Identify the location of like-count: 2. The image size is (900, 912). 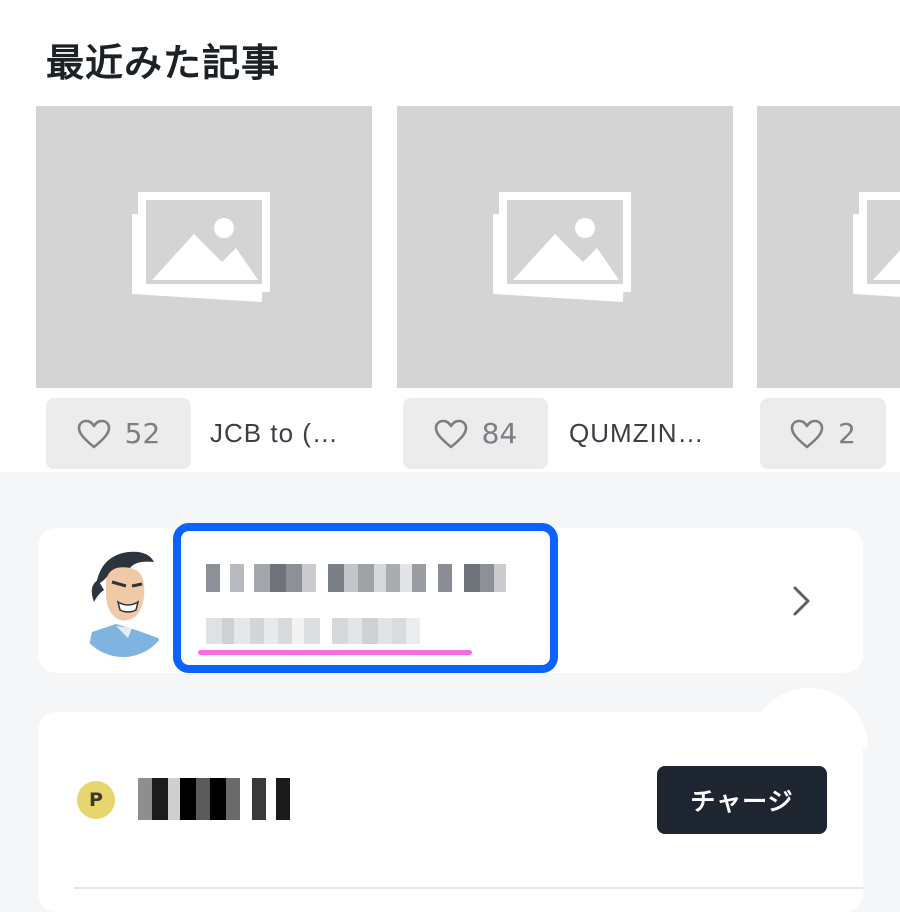
(847, 433).